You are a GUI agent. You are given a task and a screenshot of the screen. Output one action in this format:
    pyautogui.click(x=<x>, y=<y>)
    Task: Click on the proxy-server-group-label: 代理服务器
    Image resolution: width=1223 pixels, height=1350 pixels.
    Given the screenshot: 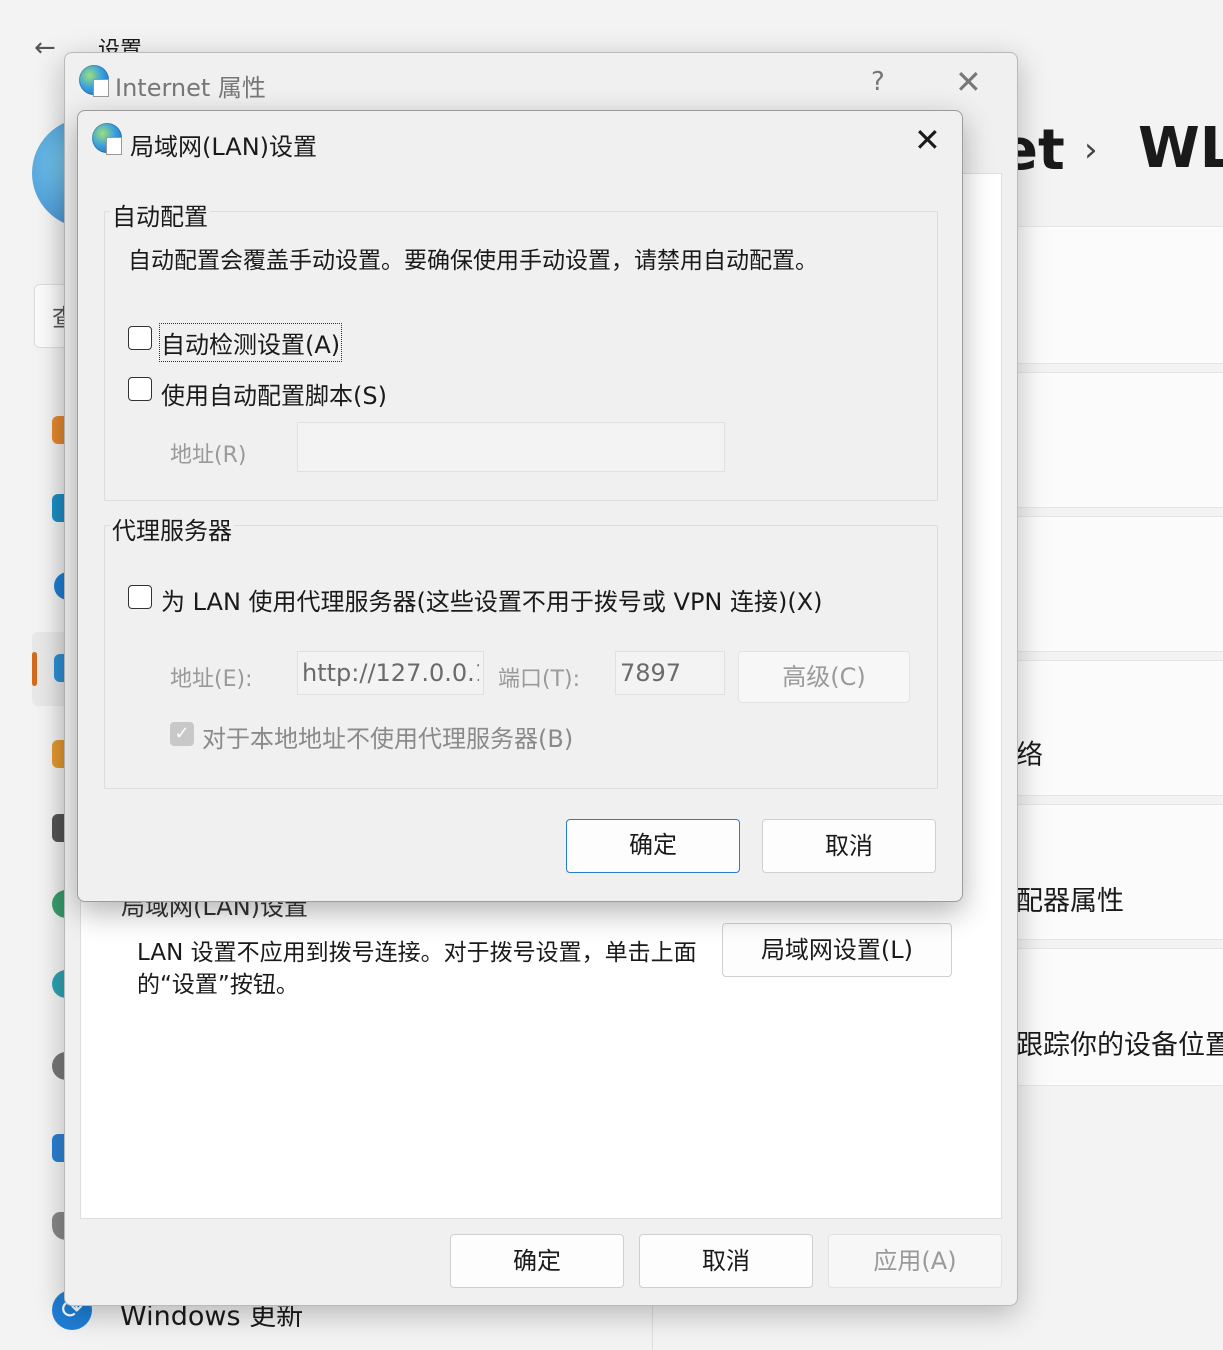 What is the action you would take?
    pyautogui.click(x=172, y=528)
    